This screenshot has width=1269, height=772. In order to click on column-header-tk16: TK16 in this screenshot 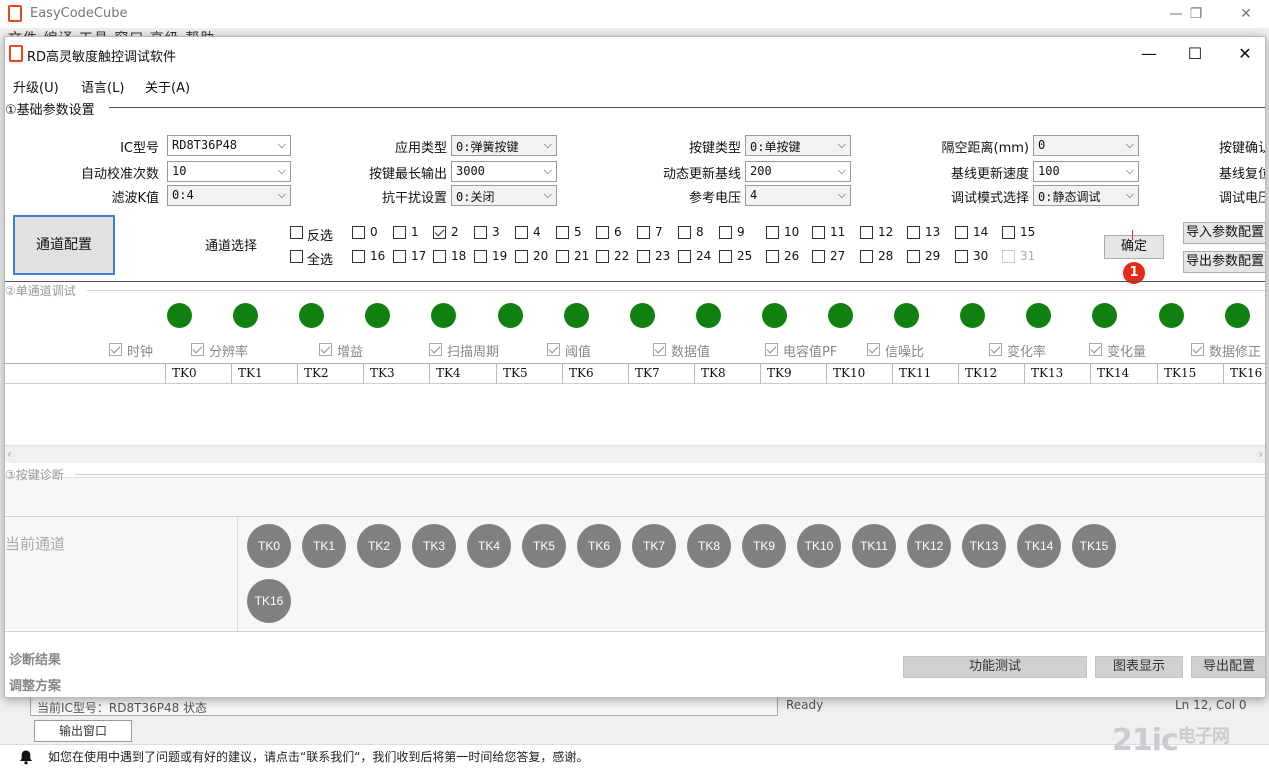, I will do `click(1244, 373)`.